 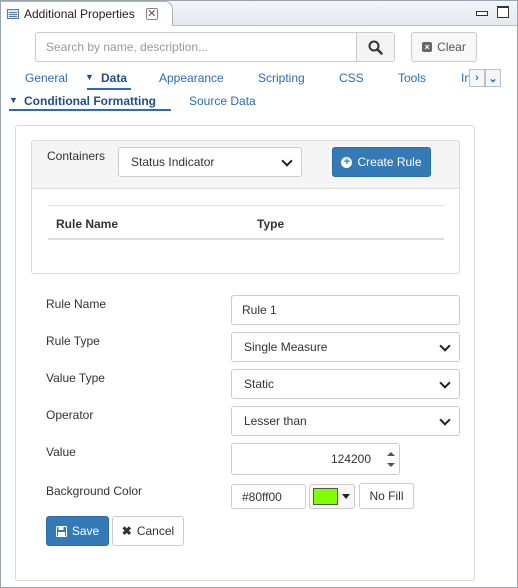 What do you see at coordinates (70, 415) in the screenshot?
I see `operator-label: Operator` at bounding box center [70, 415].